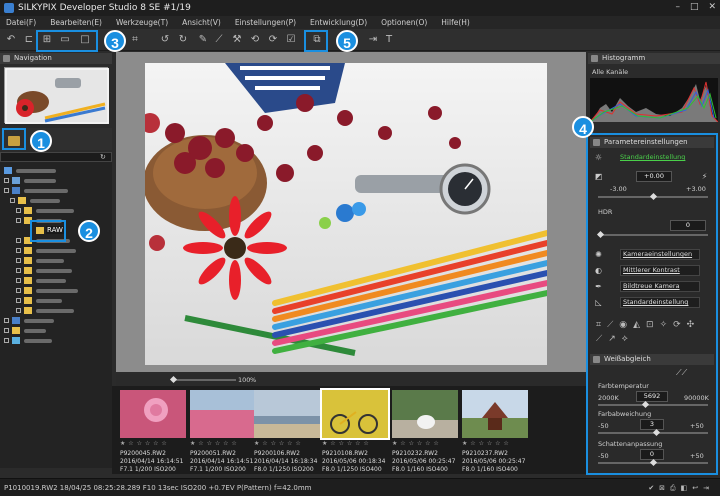 The height and width of the screenshot is (496, 720). I want to click on callout-1: 1, so click(41, 141).